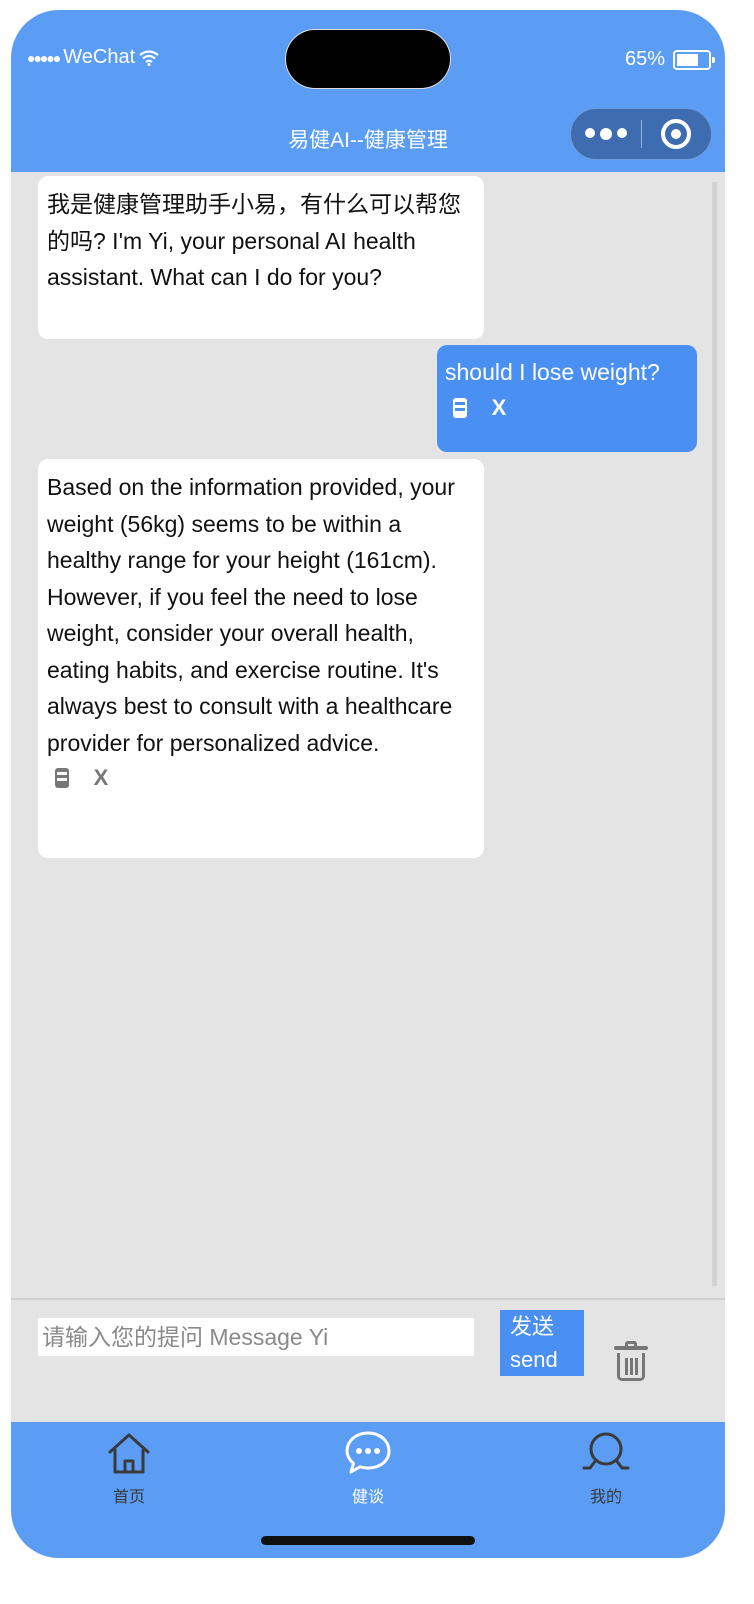 This screenshot has width=754, height=1604. I want to click on chat-icon, so click(368, 1452).